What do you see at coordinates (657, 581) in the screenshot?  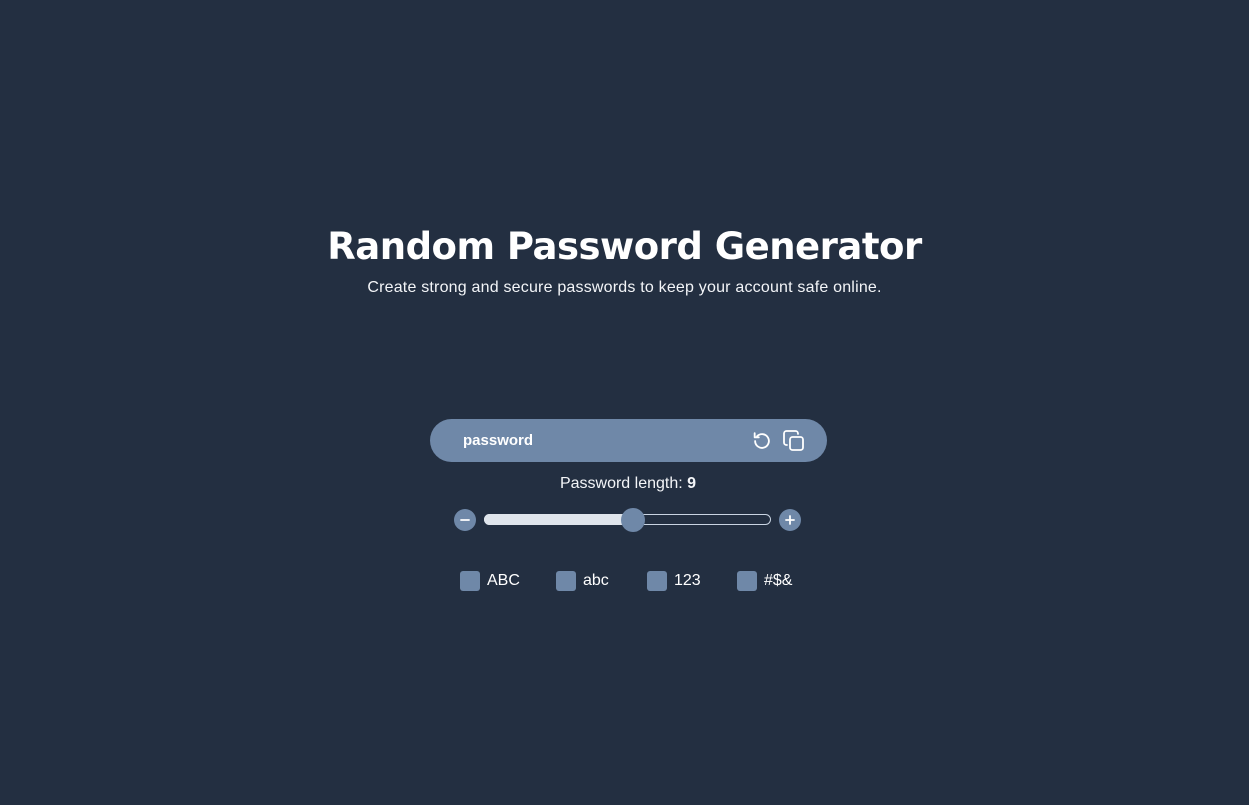 I see `numbers-checkbox` at bounding box center [657, 581].